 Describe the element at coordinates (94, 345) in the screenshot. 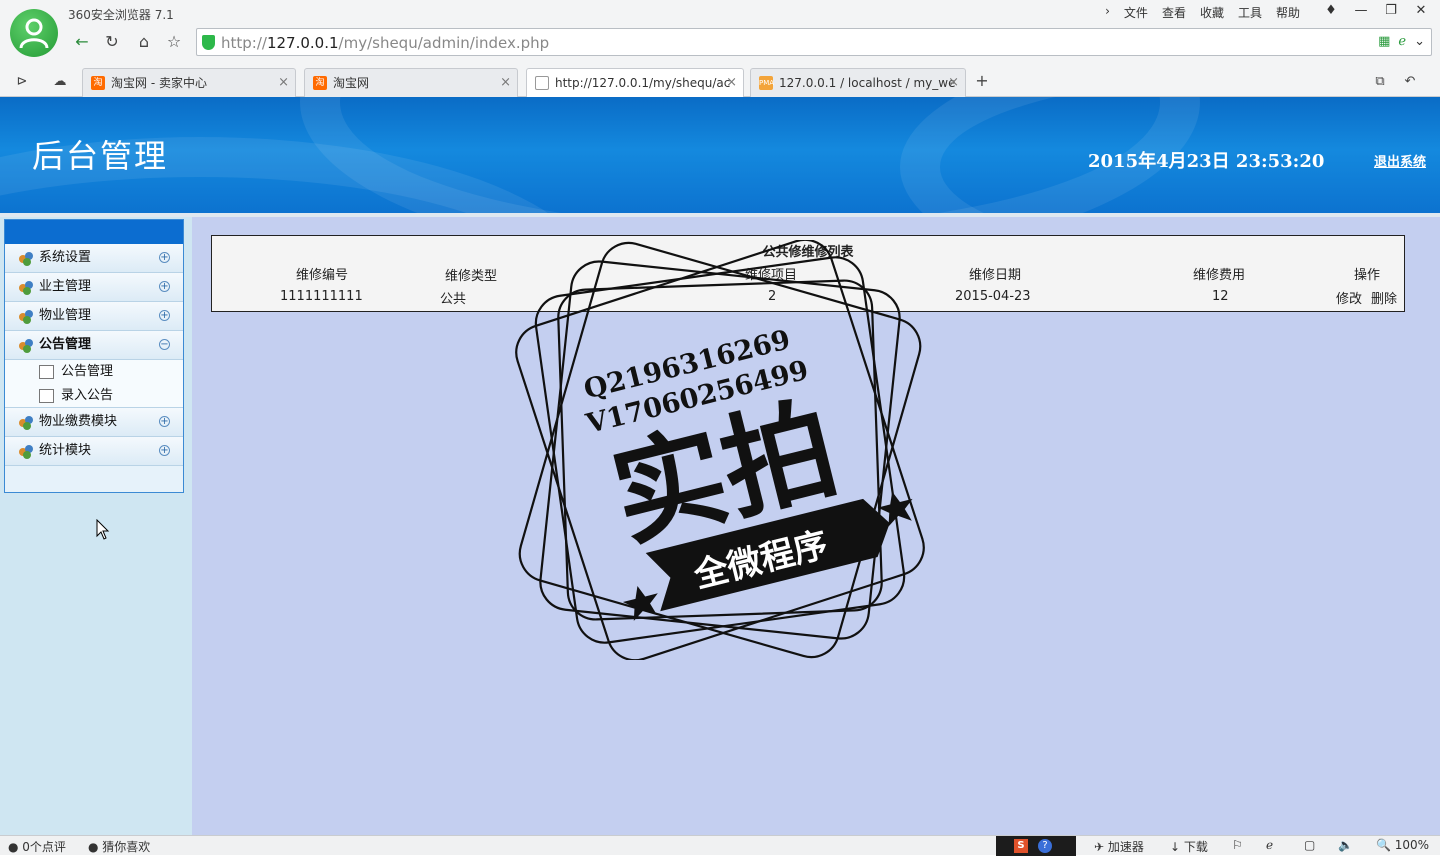

I see `sidebar-item-notice-management: 公告管理 −` at that location.